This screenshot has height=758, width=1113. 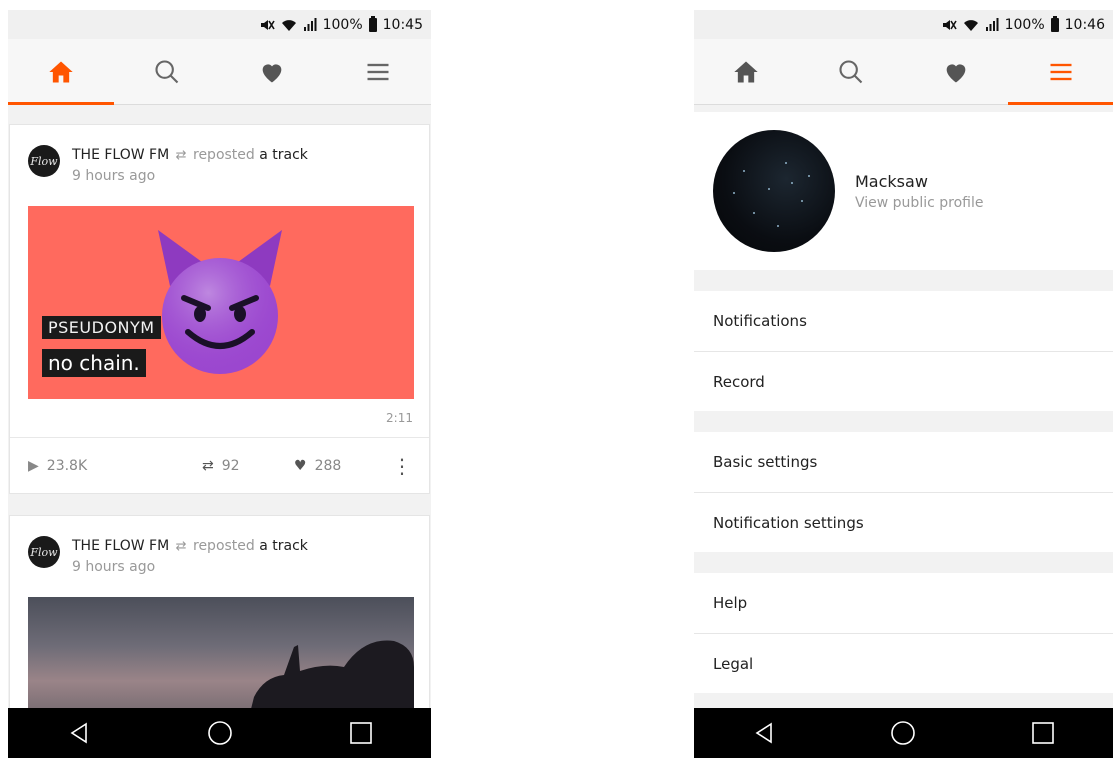 I want to click on track-artwork: PSEUDONYM no chain., so click(x=221, y=302).